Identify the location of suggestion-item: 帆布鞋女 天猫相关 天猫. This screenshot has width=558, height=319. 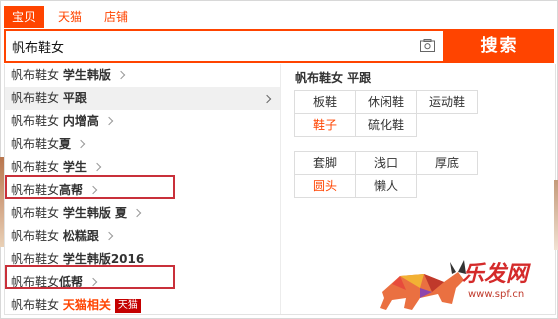
(142, 305).